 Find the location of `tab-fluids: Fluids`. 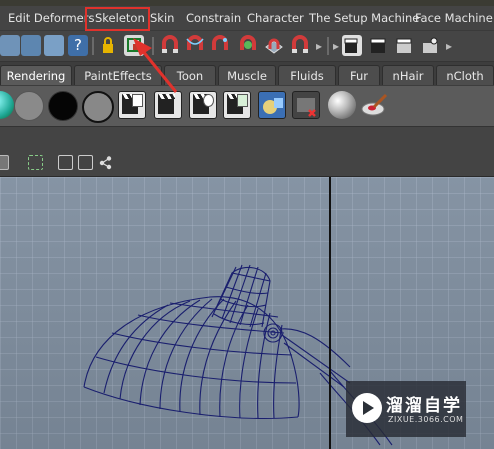

tab-fluids: Fluids is located at coordinates (307, 75).